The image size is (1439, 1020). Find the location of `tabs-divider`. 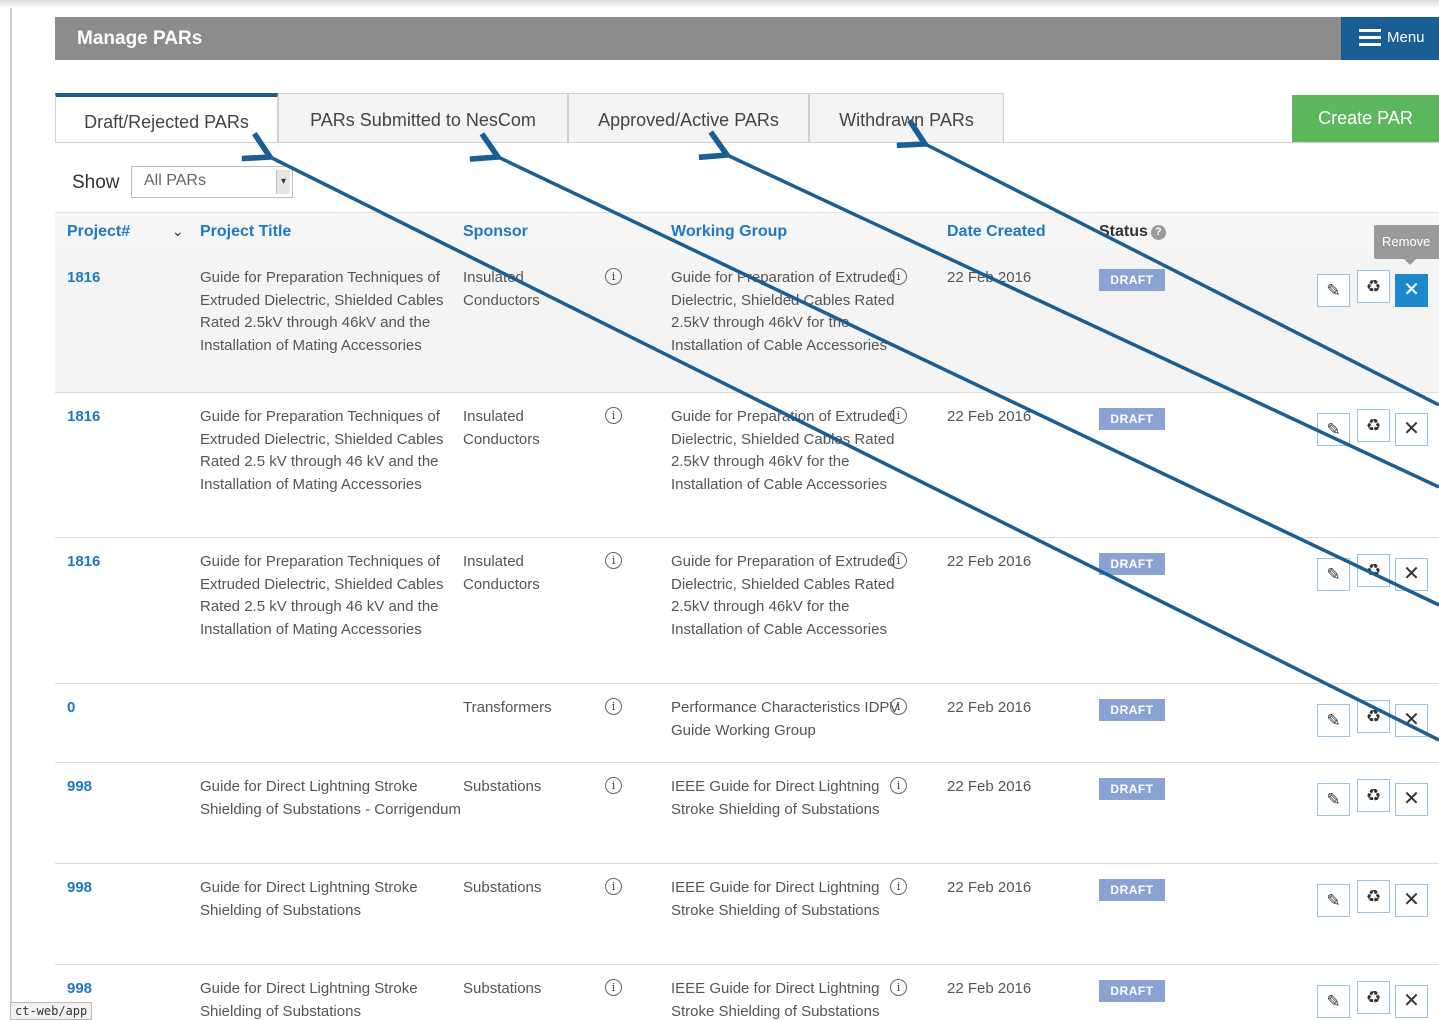

tabs-divider is located at coordinates (747, 142).